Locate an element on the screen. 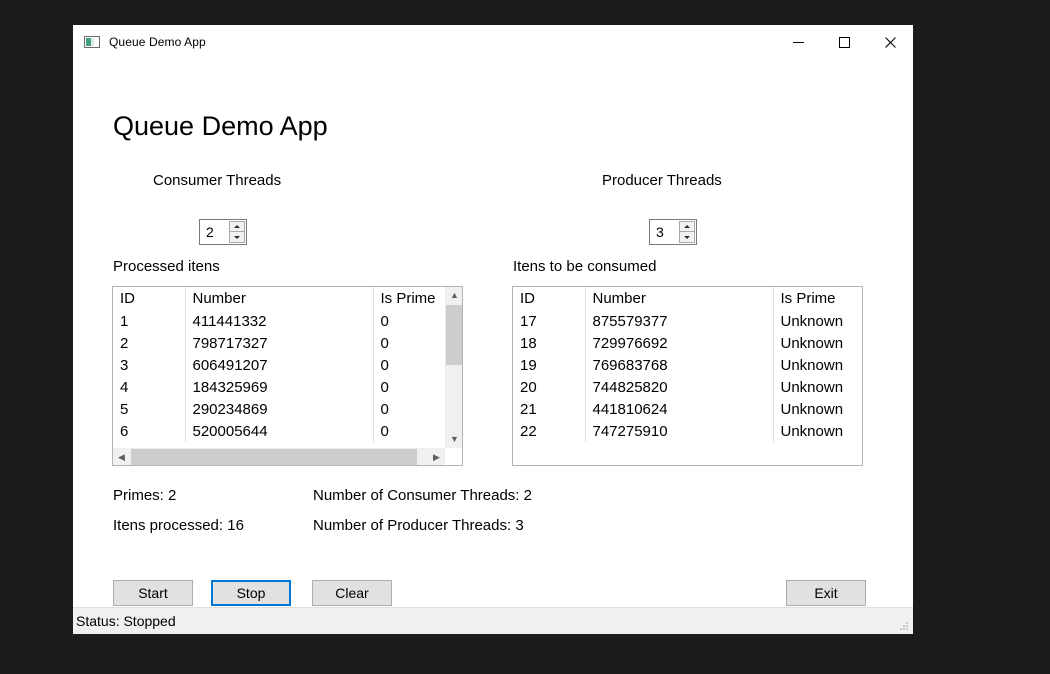 This screenshot has width=1050, height=674. resize-grip-icon is located at coordinates (904, 625).